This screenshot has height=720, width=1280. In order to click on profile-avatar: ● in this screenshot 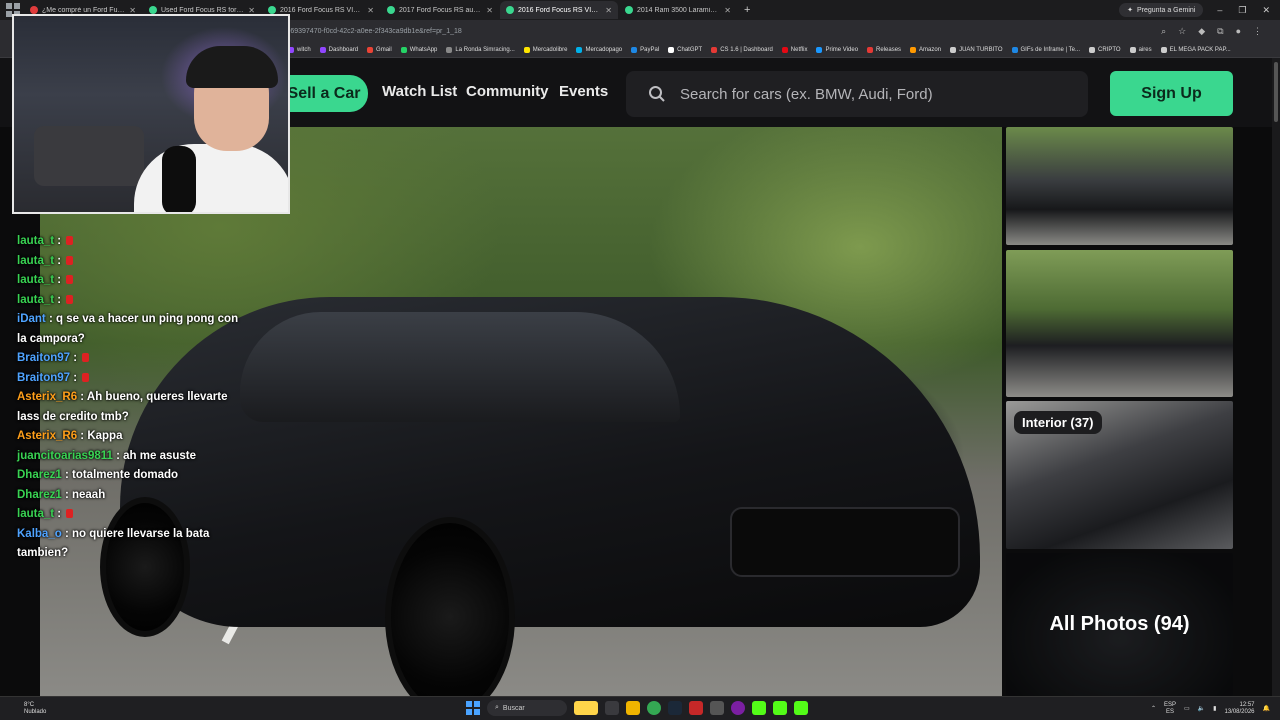, I will do `click(1238, 31)`.